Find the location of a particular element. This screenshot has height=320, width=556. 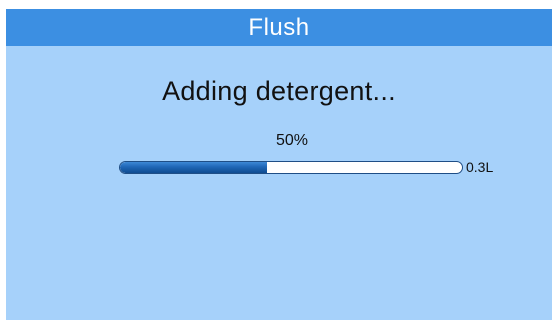

progress-bar is located at coordinates (291, 167).